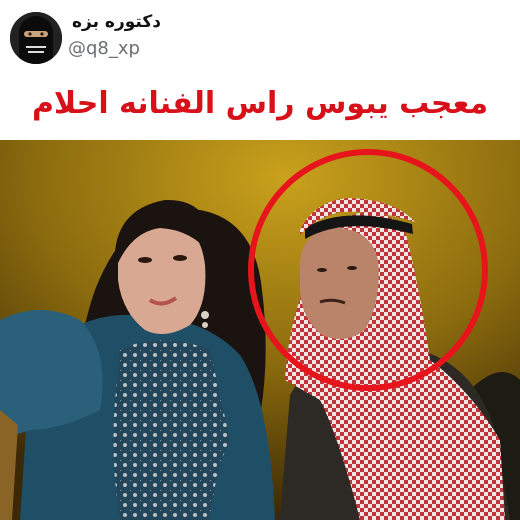  I want to click on niqab-avatar-icon, so click(36, 38).